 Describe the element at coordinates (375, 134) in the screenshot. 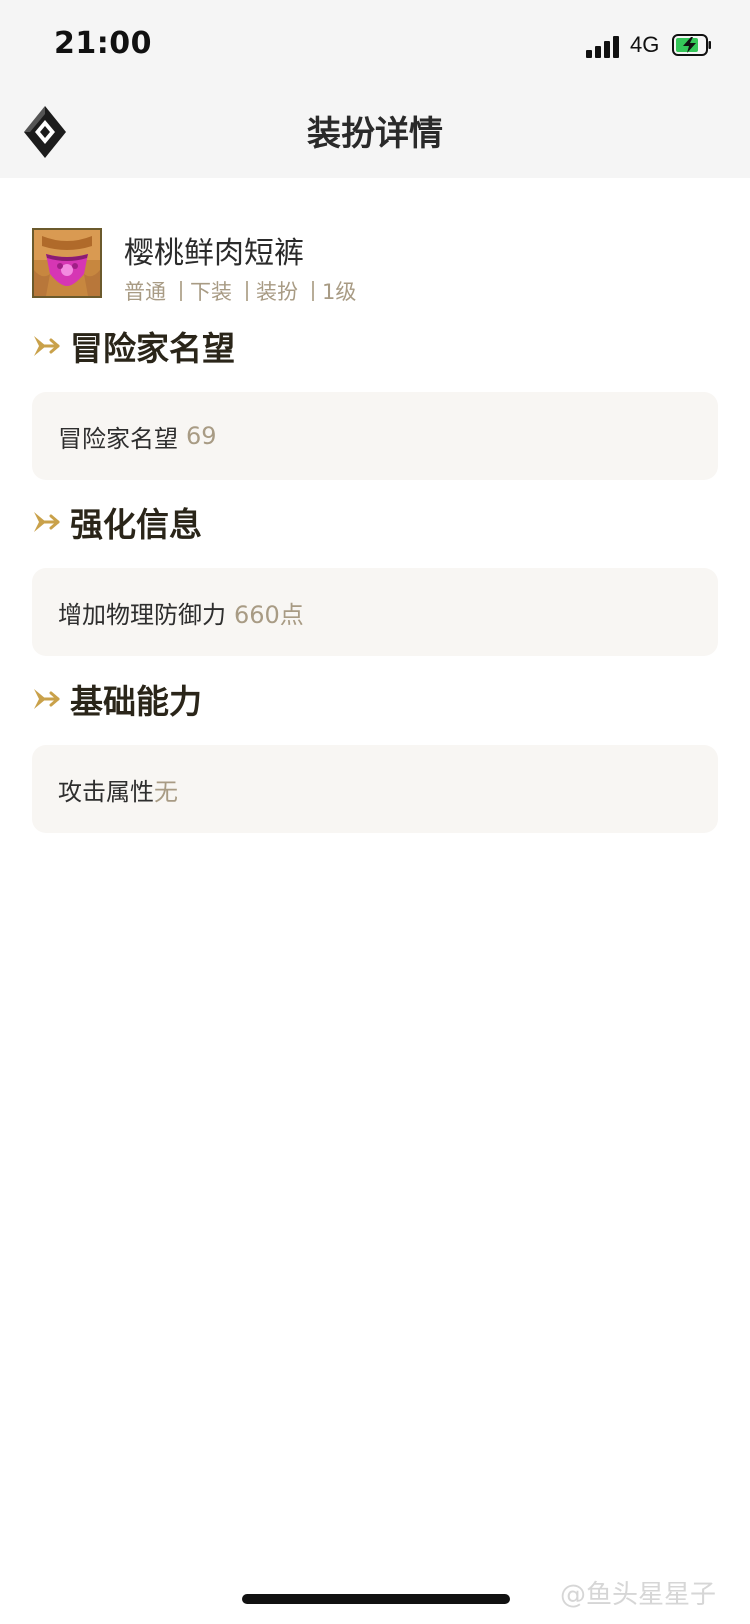

I see `page-title: 装扮详情` at that location.